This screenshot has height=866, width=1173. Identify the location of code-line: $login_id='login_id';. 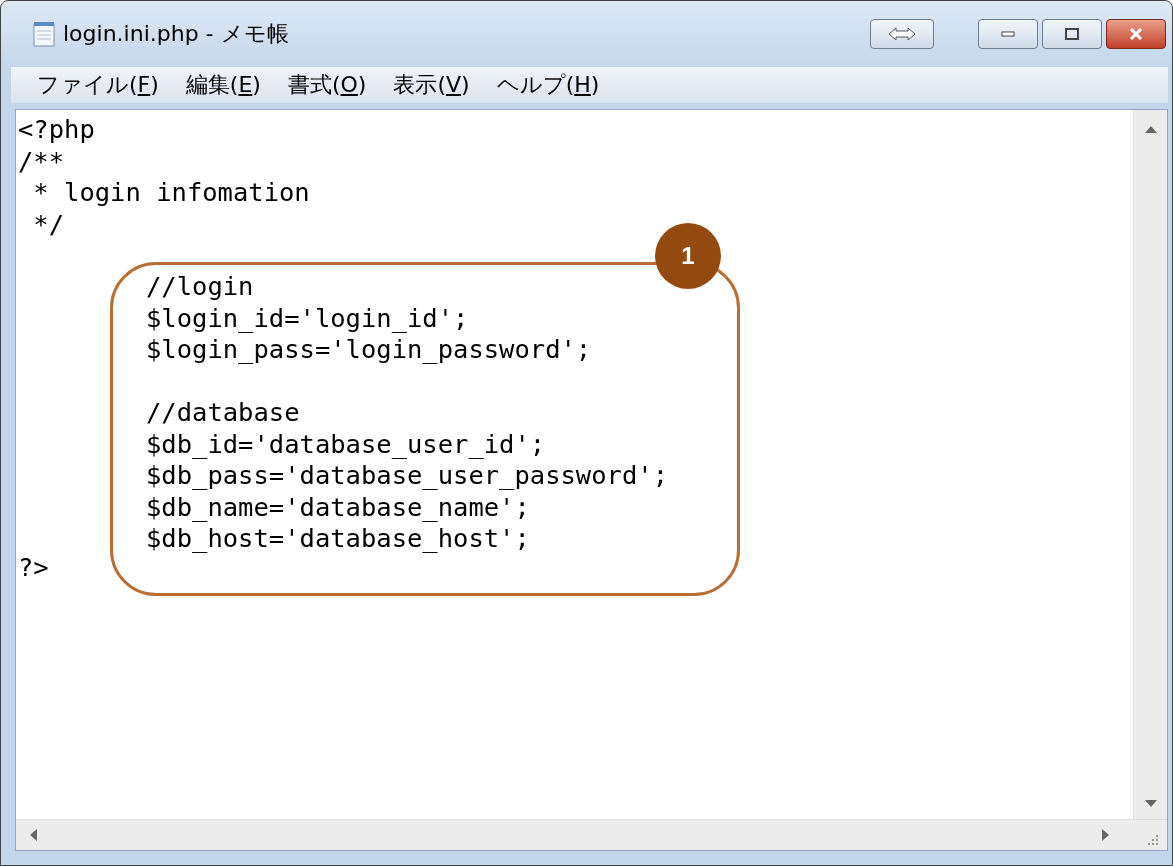
(308, 318).